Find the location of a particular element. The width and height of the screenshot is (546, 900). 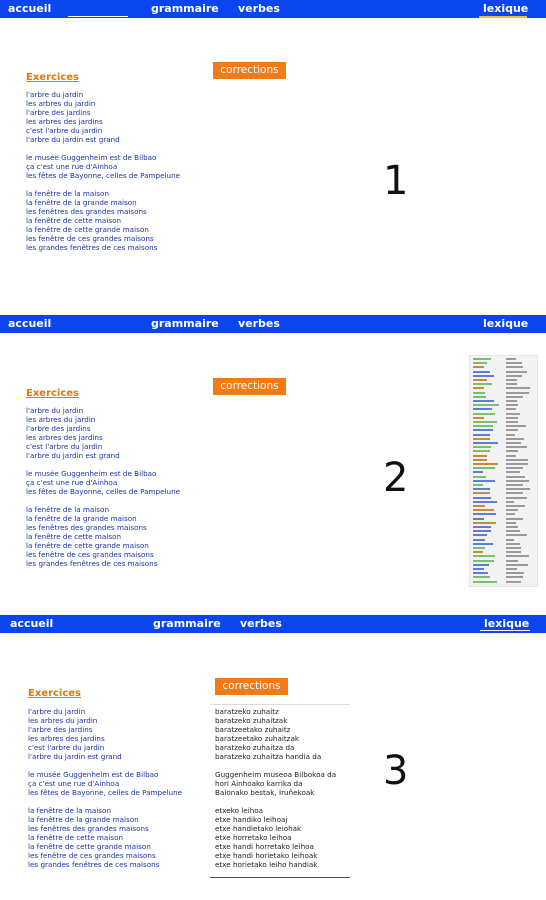

correction-item: baratzeko zuhaitzak is located at coordinates (251, 720).